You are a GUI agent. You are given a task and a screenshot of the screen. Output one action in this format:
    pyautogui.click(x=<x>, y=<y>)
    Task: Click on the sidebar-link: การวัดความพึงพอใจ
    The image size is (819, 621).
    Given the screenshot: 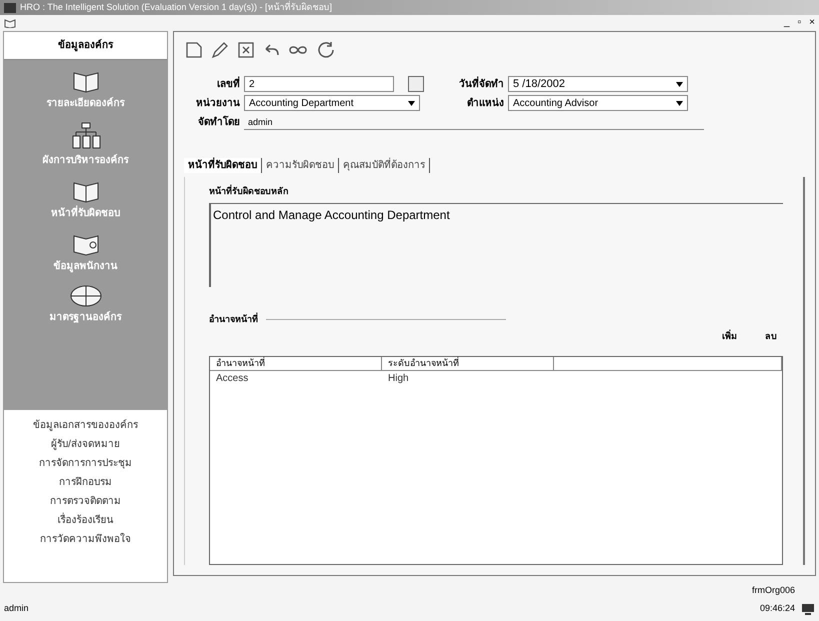 What is the action you would take?
    pyautogui.click(x=85, y=539)
    